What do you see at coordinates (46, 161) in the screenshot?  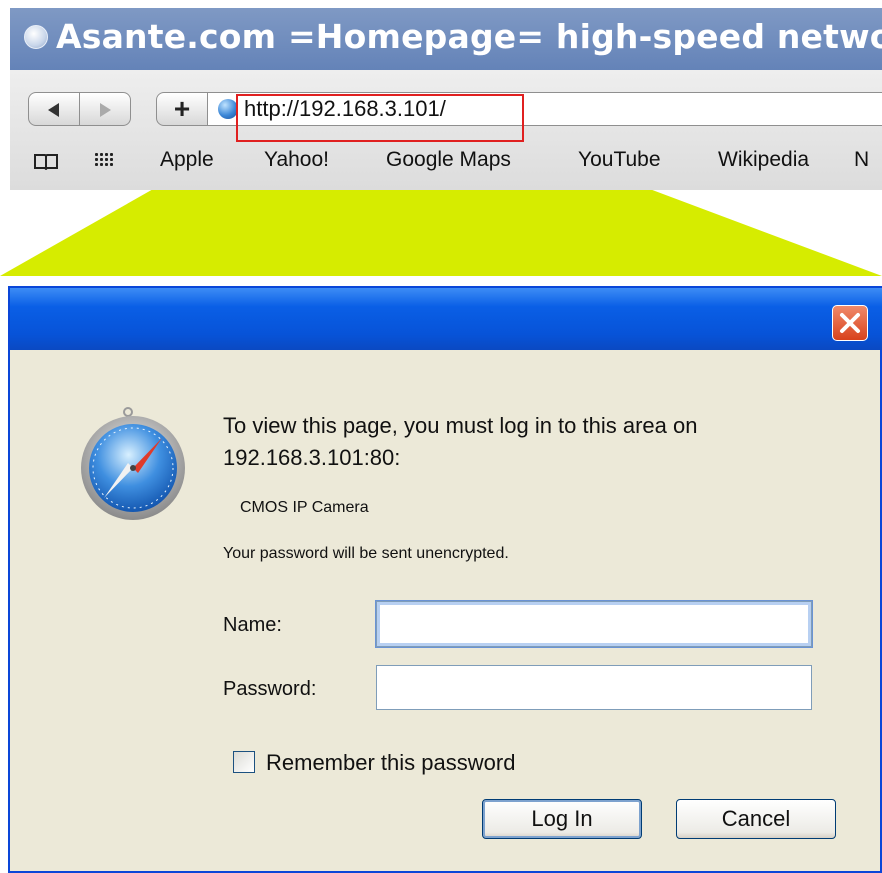 I see `bookmarks-book-icon` at bounding box center [46, 161].